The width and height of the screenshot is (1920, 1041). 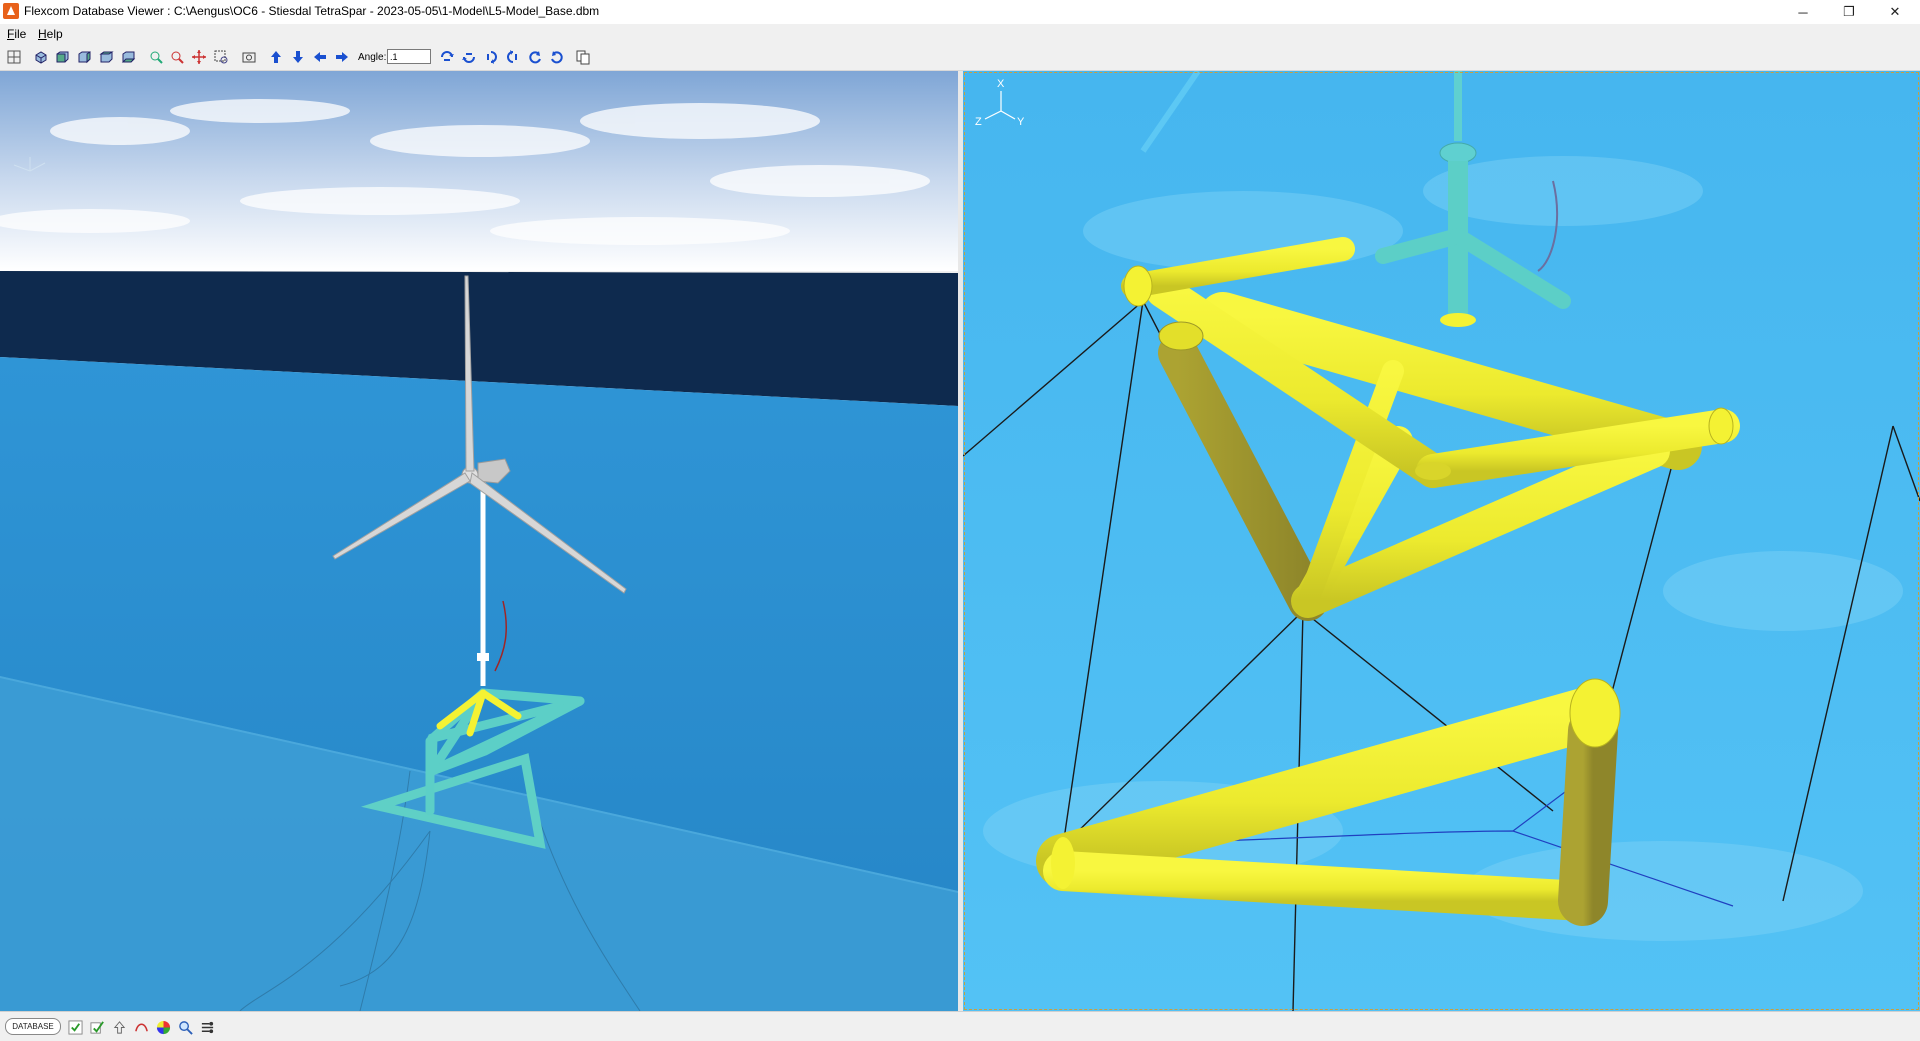 What do you see at coordinates (128, 57) in the screenshot?
I see `view-bottom-icon` at bounding box center [128, 57].